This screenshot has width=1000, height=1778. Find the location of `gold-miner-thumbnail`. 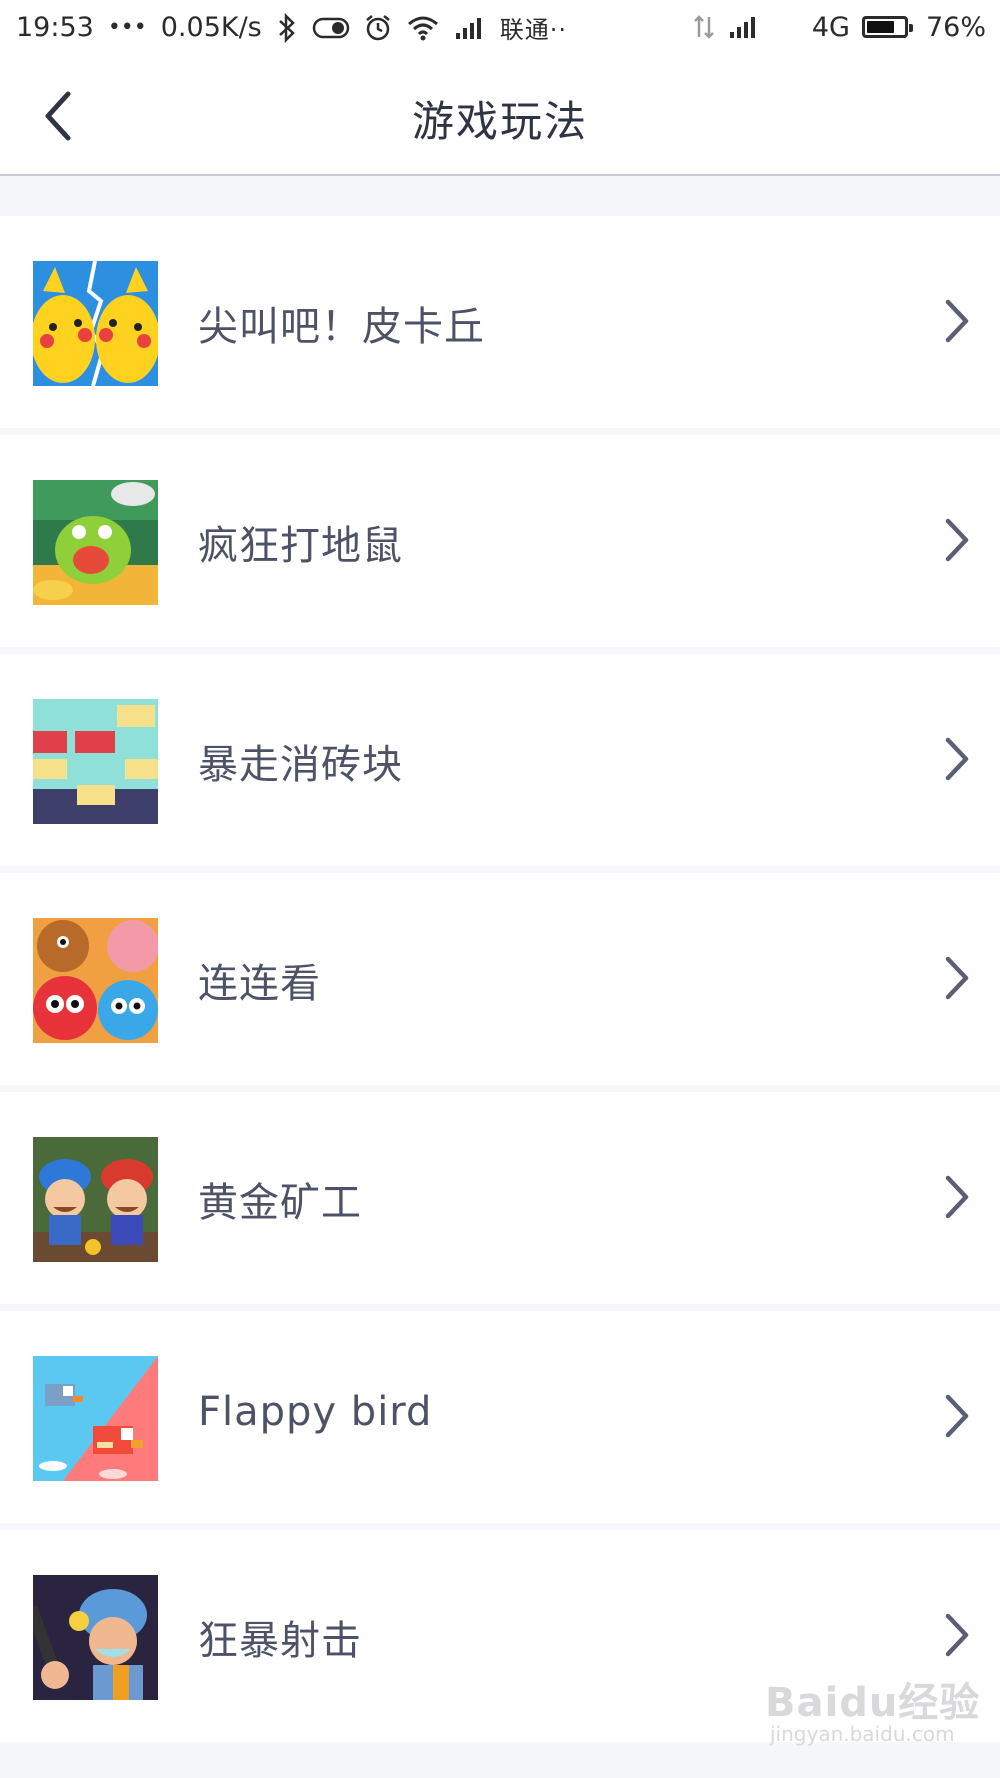

gold-miner-thumbnail is located at coordinates (95, 1199).